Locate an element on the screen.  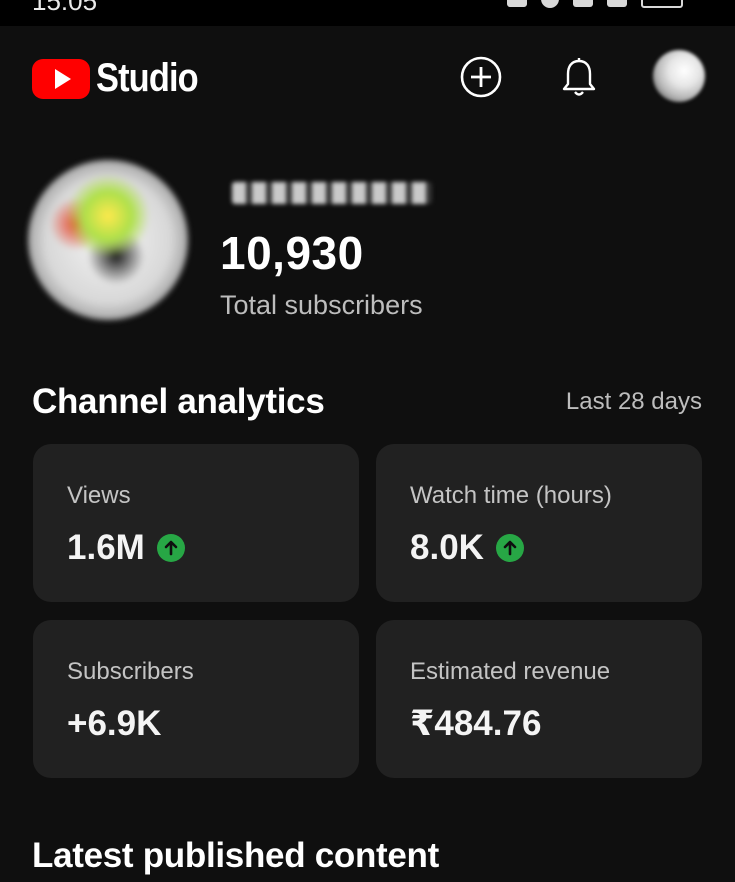
card-value-row: ₹484.76 is located at coordinates (475, 724).